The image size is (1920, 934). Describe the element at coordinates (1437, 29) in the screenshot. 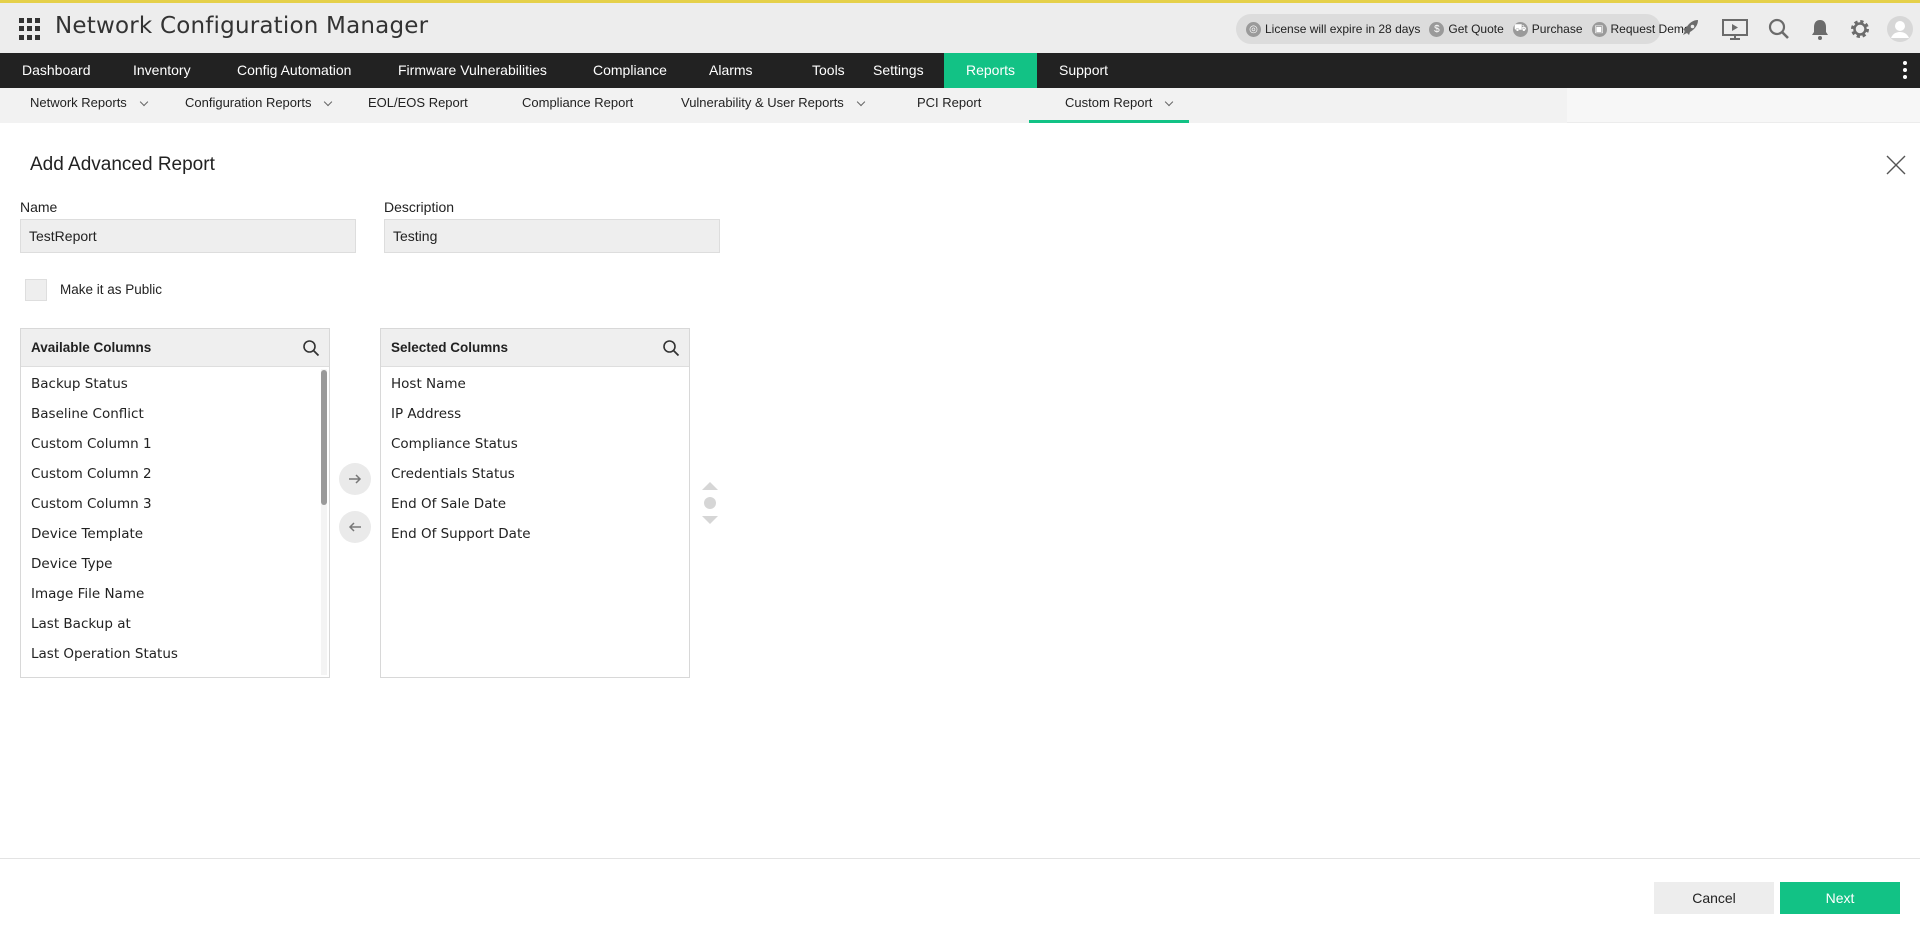

I see `dollar-icon: $` at that location.